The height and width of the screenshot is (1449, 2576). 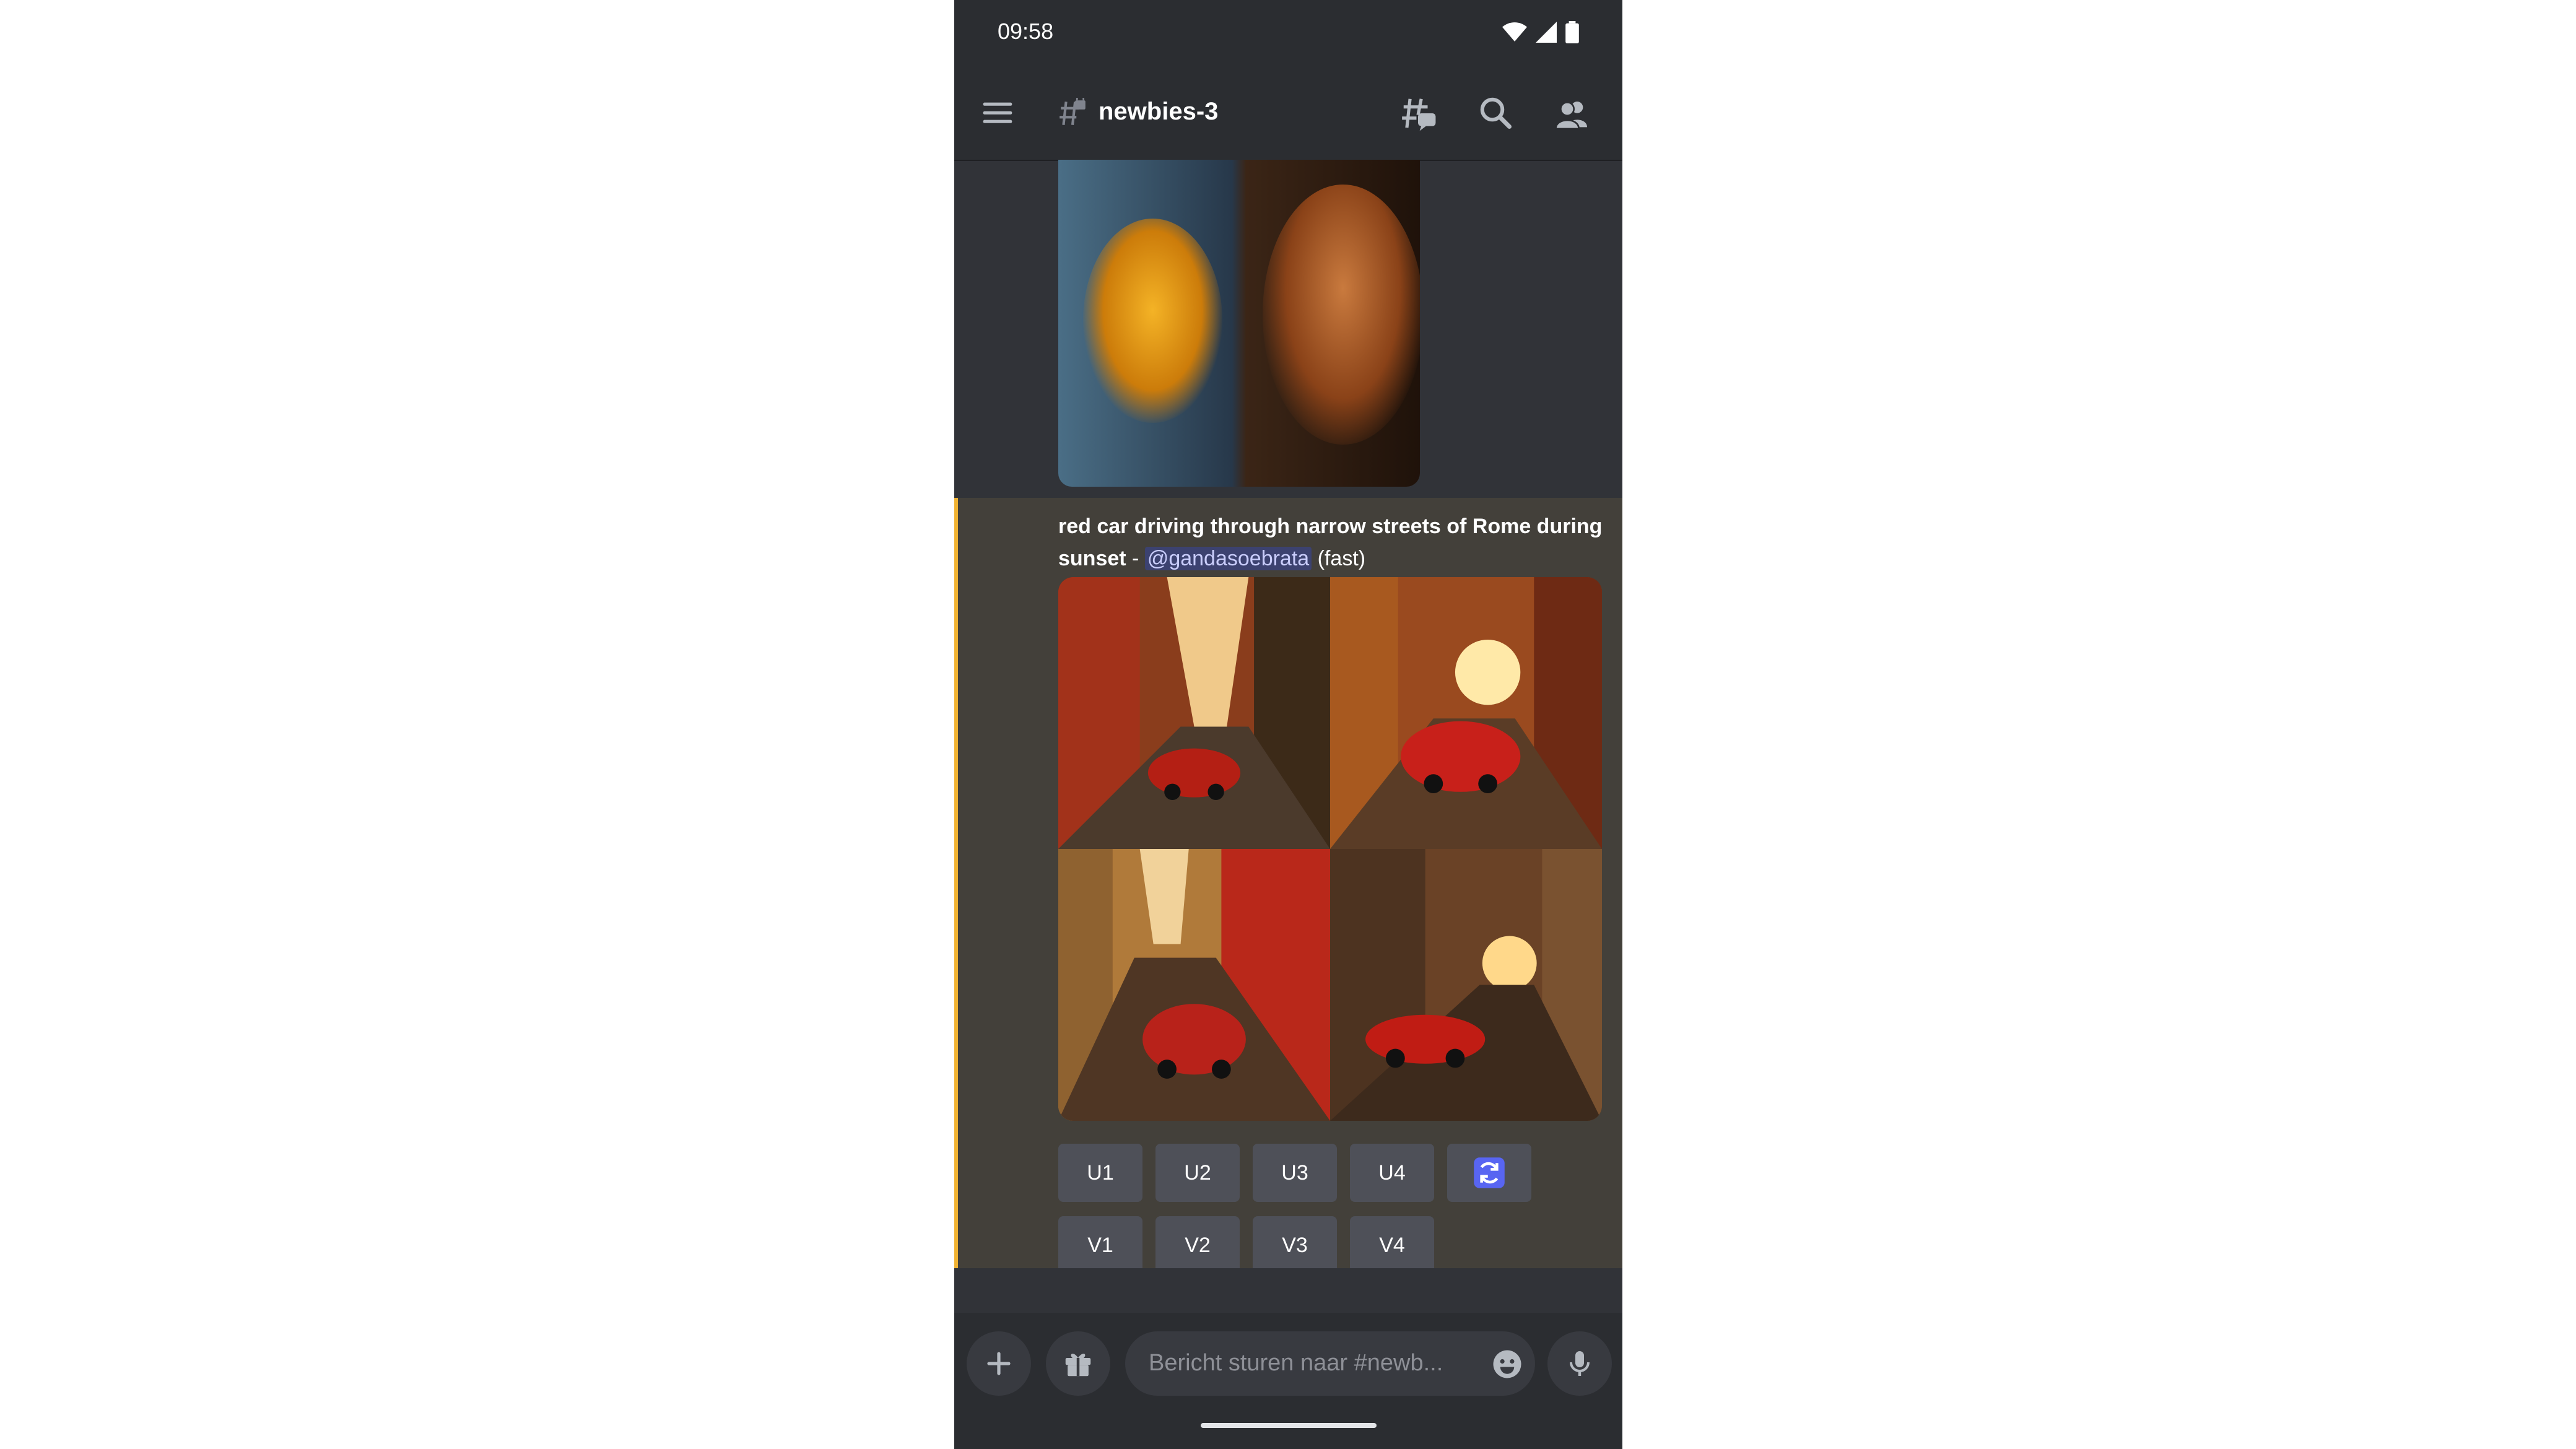 I want to click on members-icon, so click(x=1572, y=114).